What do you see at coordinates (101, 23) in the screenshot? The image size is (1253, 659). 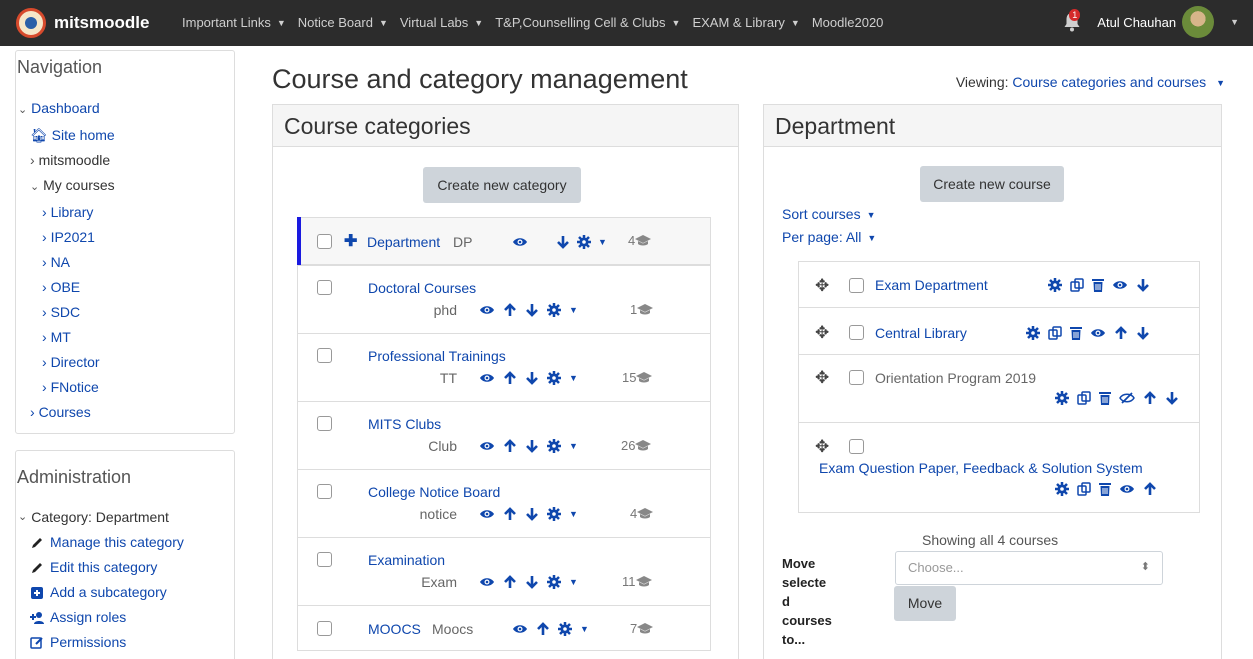 I see `brand-name: mitsmoodle` at bounding box center [101, 23].